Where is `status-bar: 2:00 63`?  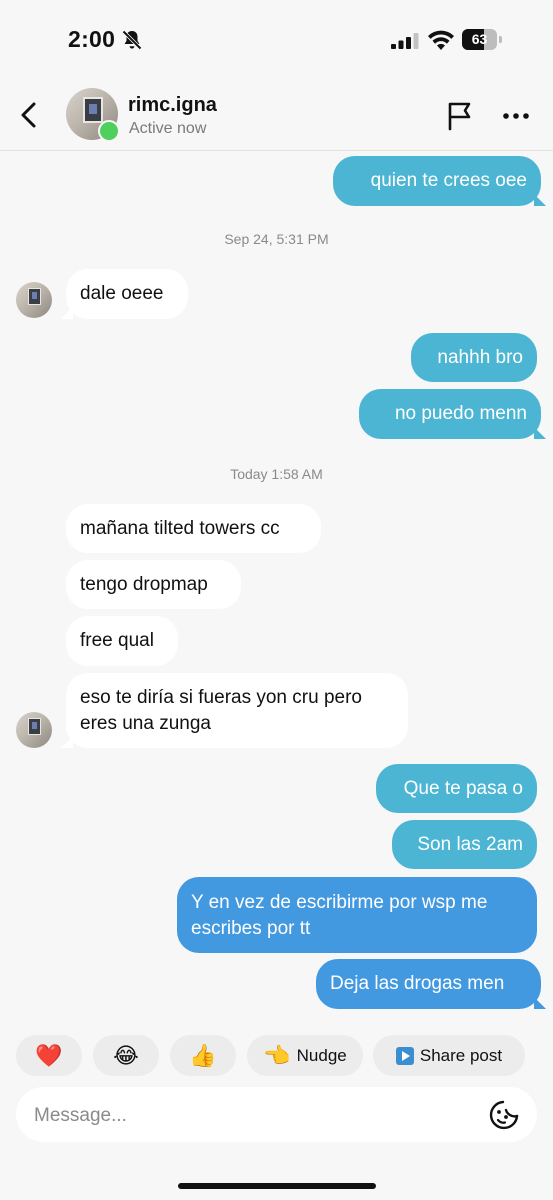 status-bar: 2:00 63 is located at coordinates (276, 40).